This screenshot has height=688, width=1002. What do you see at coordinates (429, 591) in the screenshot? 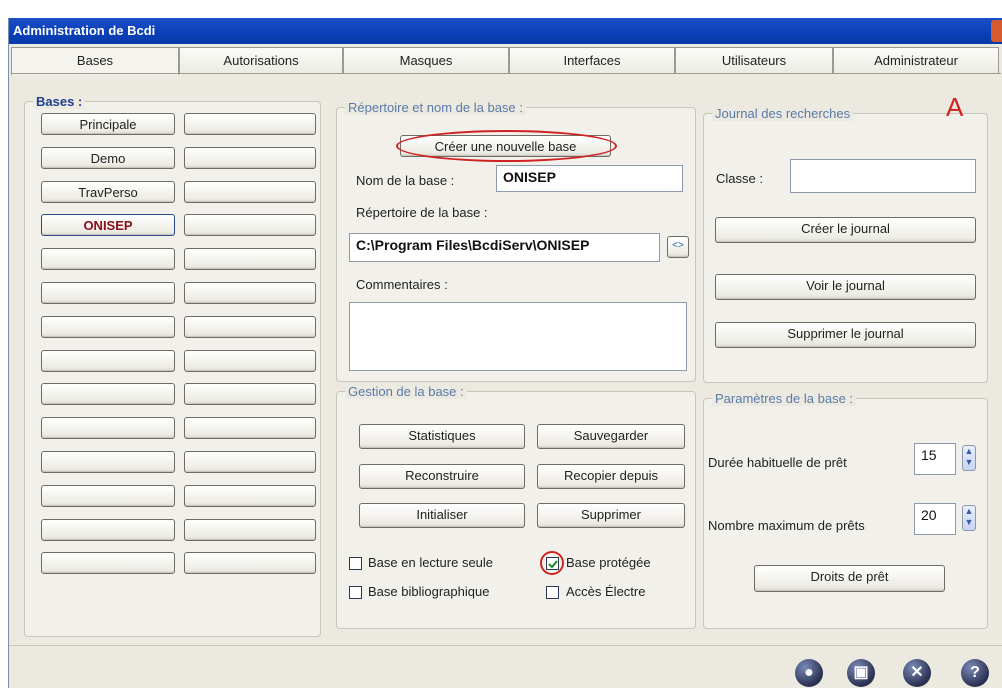
I see `bibliographic-label: Base bibliographique` at bounding box center [429, 591].